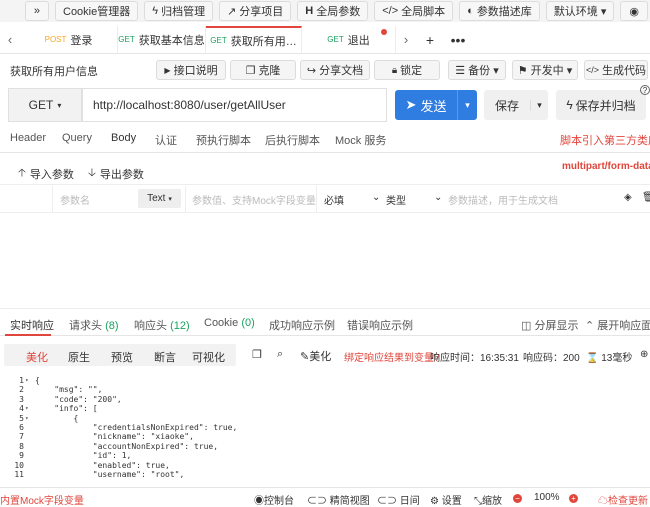 The height and width of the screenshot is (507, 650). What do you see at coordinates (223, 140) in the screenshot?
I see `tab-pre-script: 预执行脚本` at bounding box center [223, 140].